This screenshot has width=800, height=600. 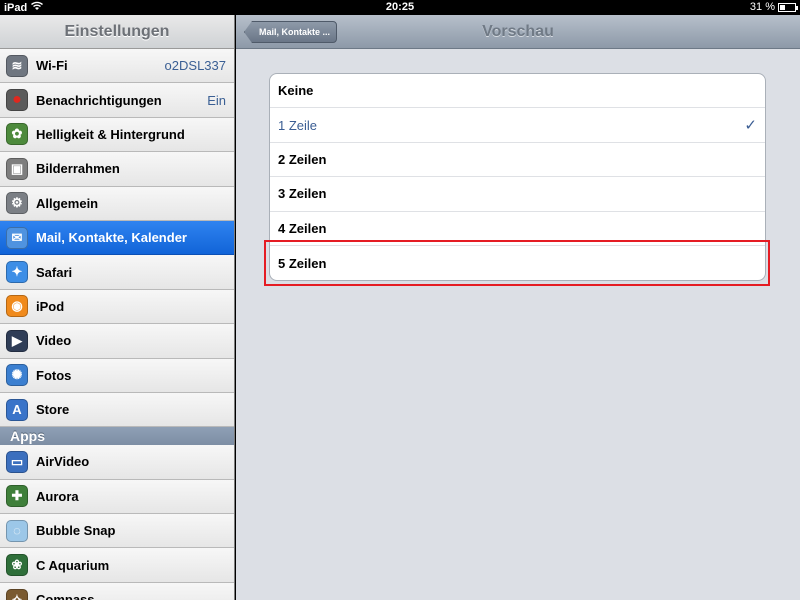 I want to click on sidebar-item-label: C Aquarium, so click(x=73, y=565).